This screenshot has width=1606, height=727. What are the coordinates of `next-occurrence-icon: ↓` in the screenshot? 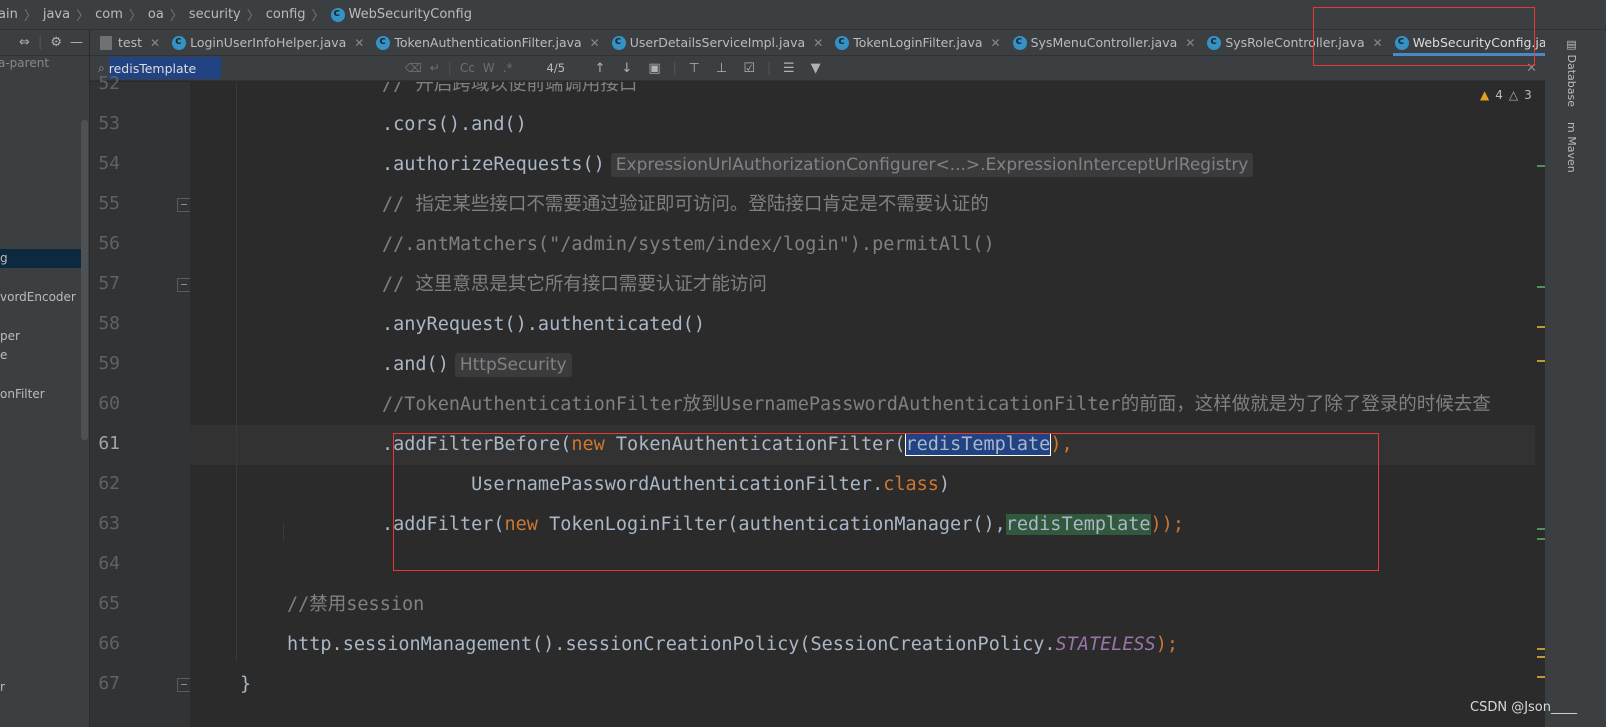 It's located at (626, 68).